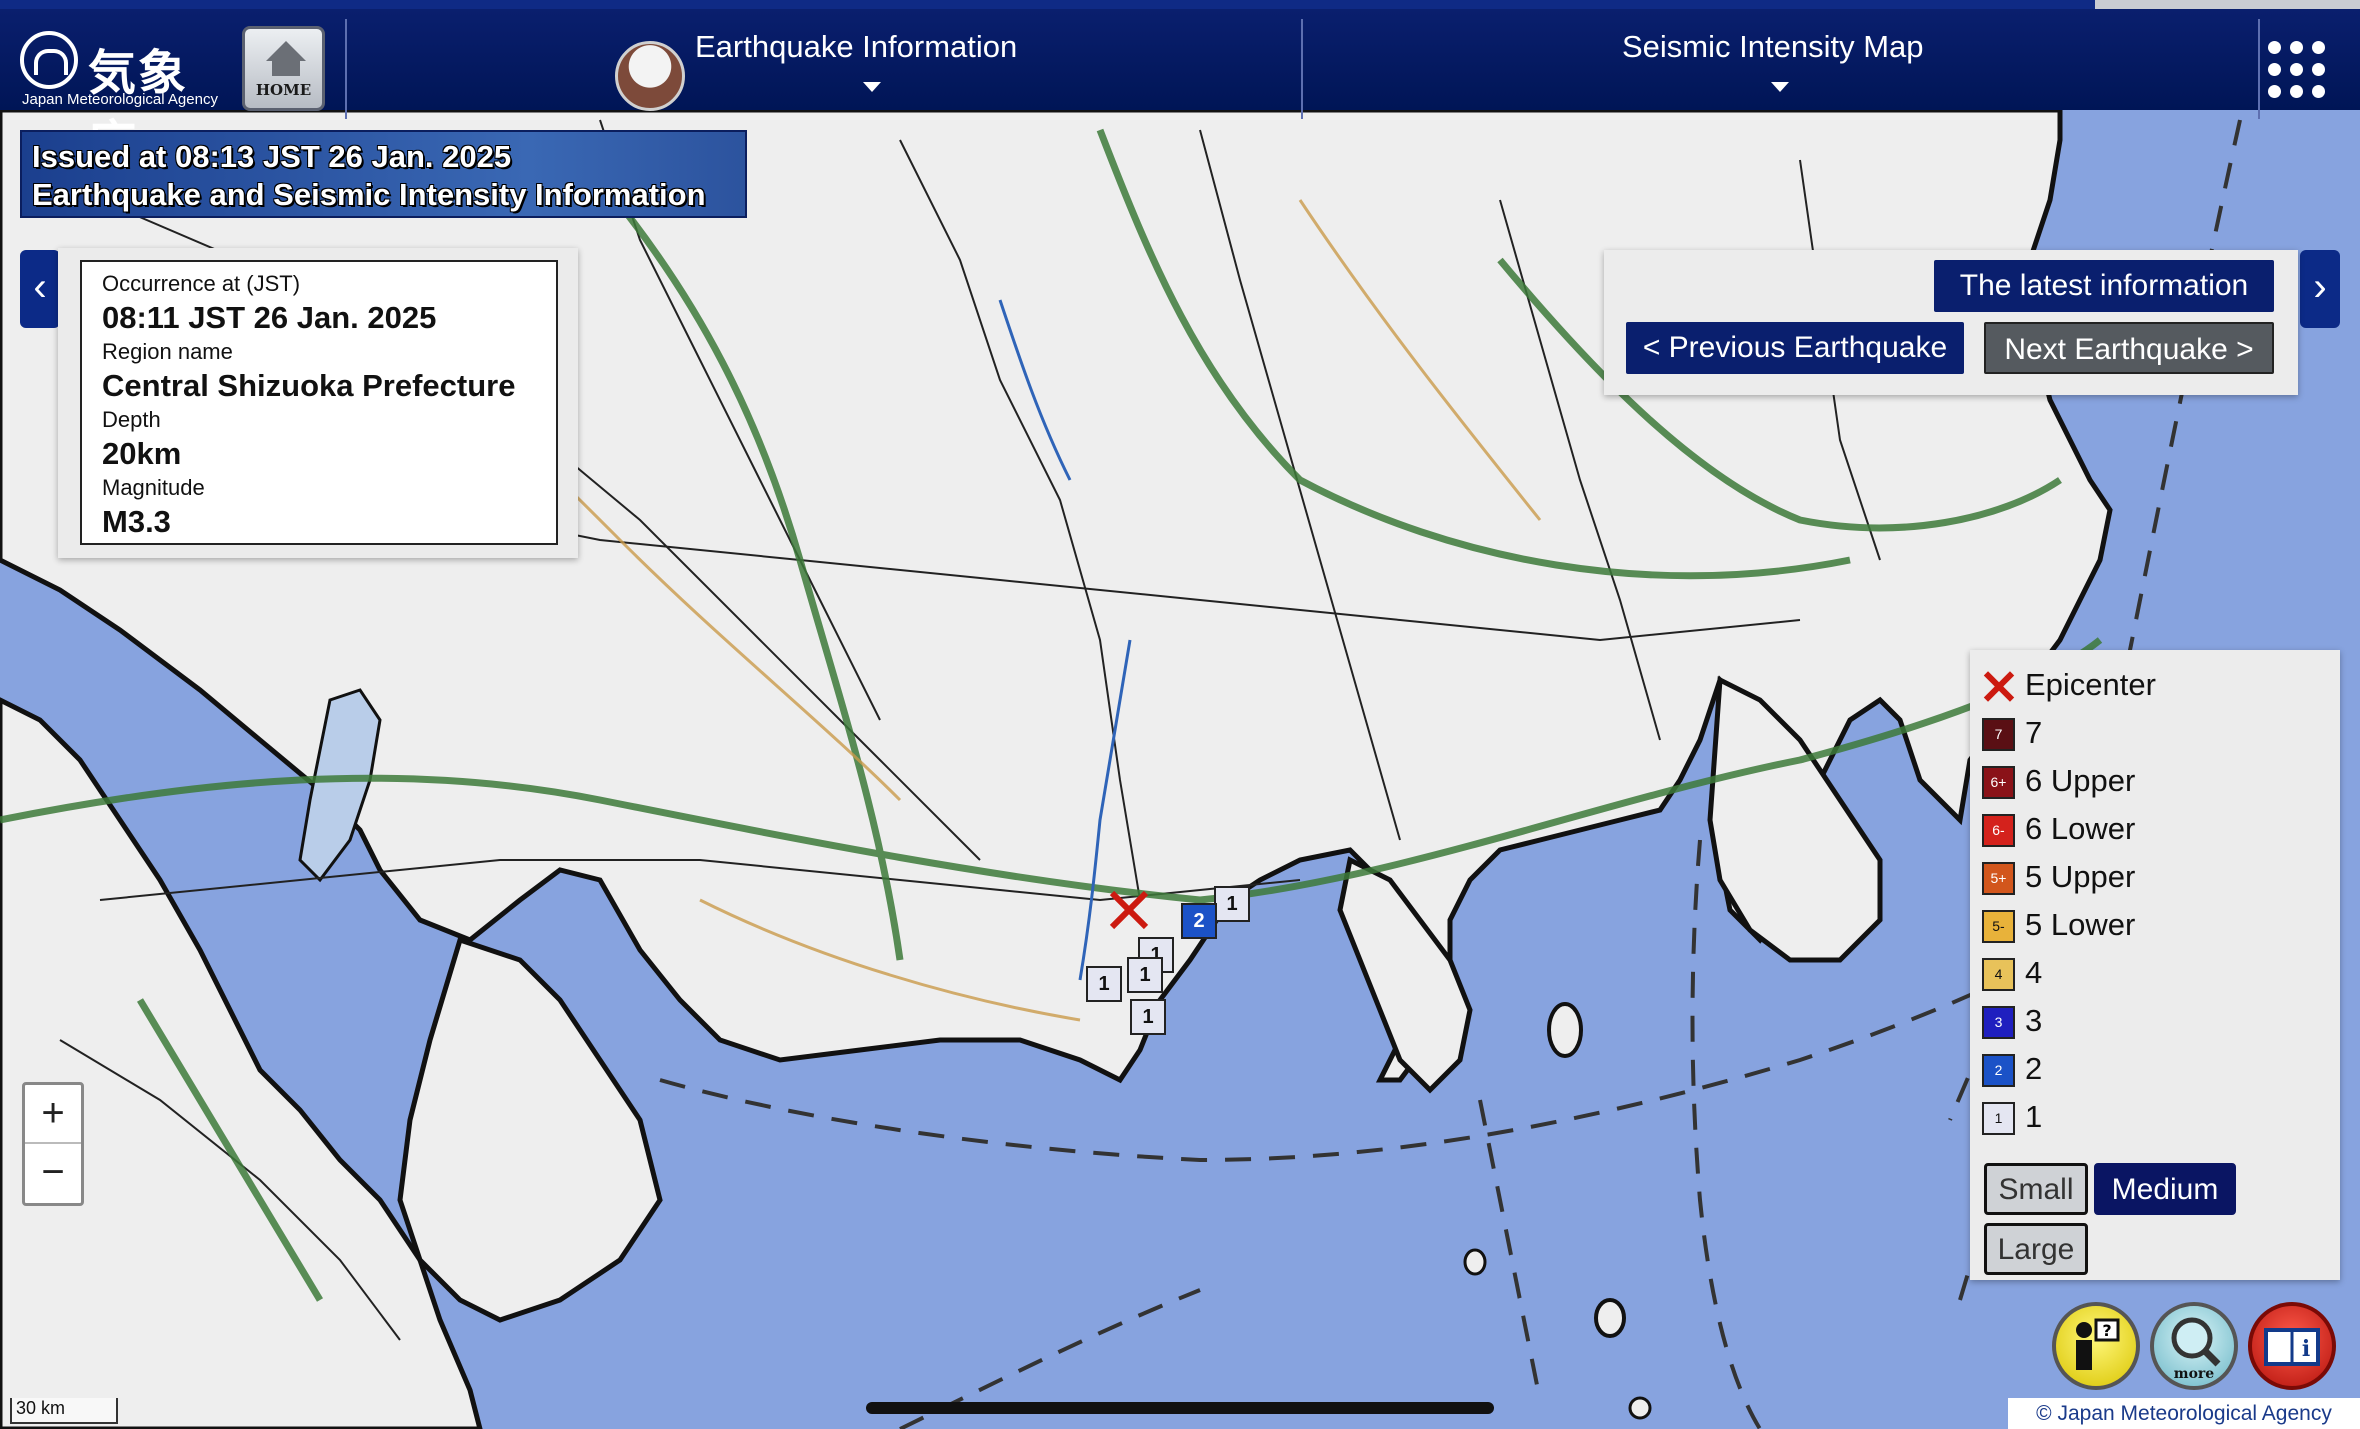 The width and height of the screenshot is (2360, 1429). I want to click on collapse-left-arrow: ‹, so click(40, 289).